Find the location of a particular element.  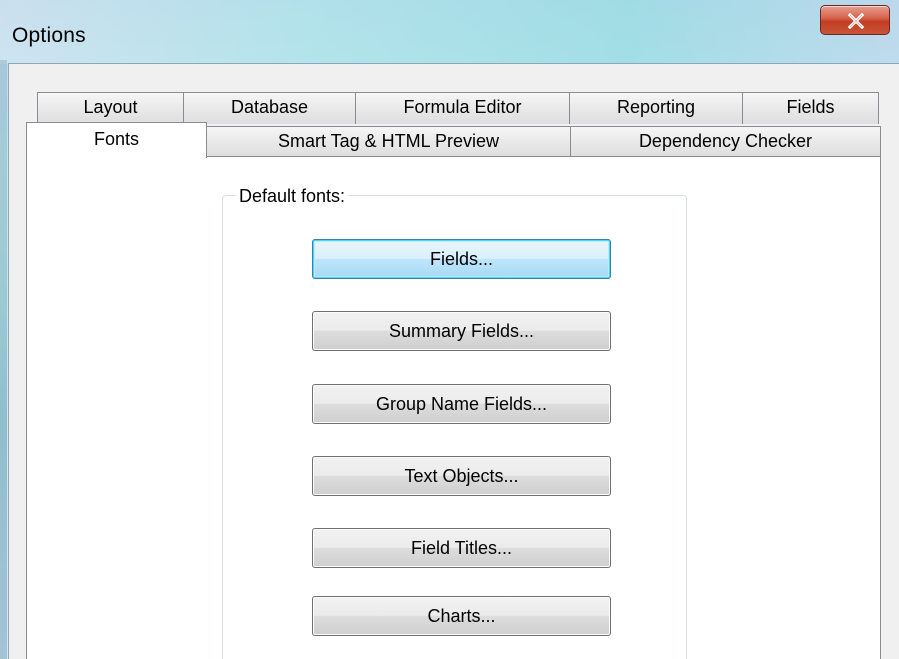

tab-fonts: Fonts is located at coordinates (116, 140).